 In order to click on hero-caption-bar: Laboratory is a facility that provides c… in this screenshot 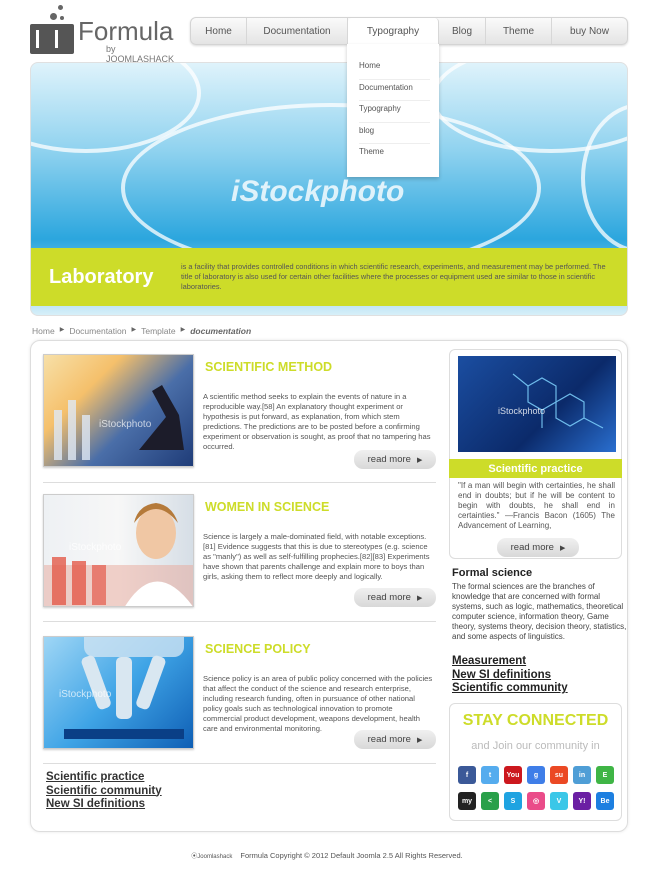, I will do `click(329, 277)`.